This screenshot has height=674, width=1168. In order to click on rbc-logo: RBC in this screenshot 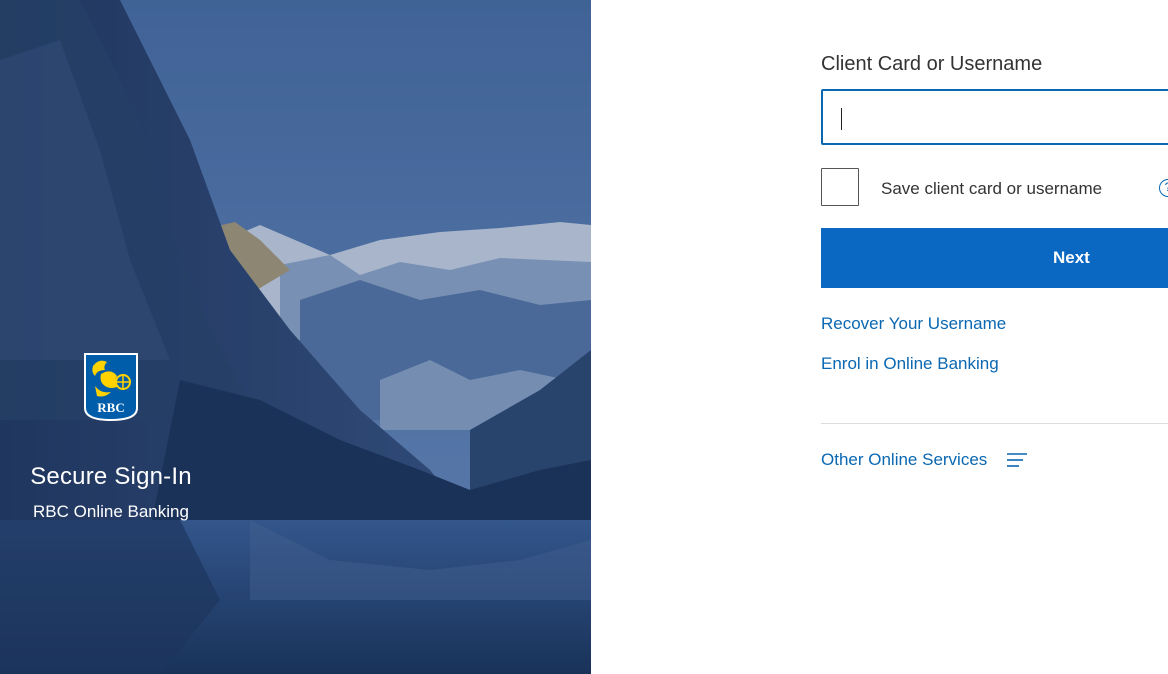, I will do `click(111, 387)`.